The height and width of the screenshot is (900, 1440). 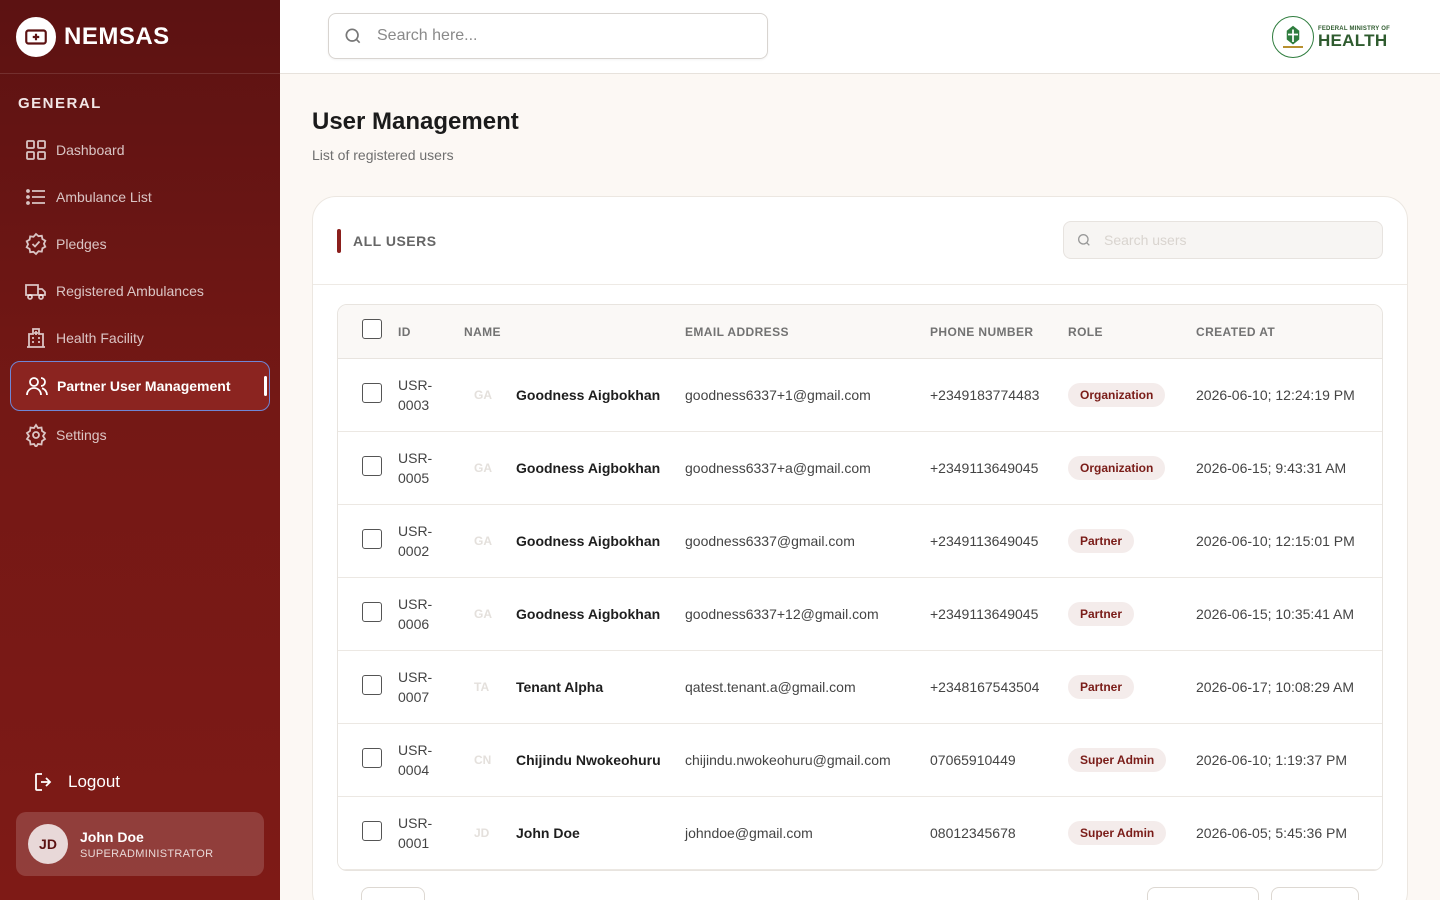 I want to click on list-icon, so click(x=35, y=196).